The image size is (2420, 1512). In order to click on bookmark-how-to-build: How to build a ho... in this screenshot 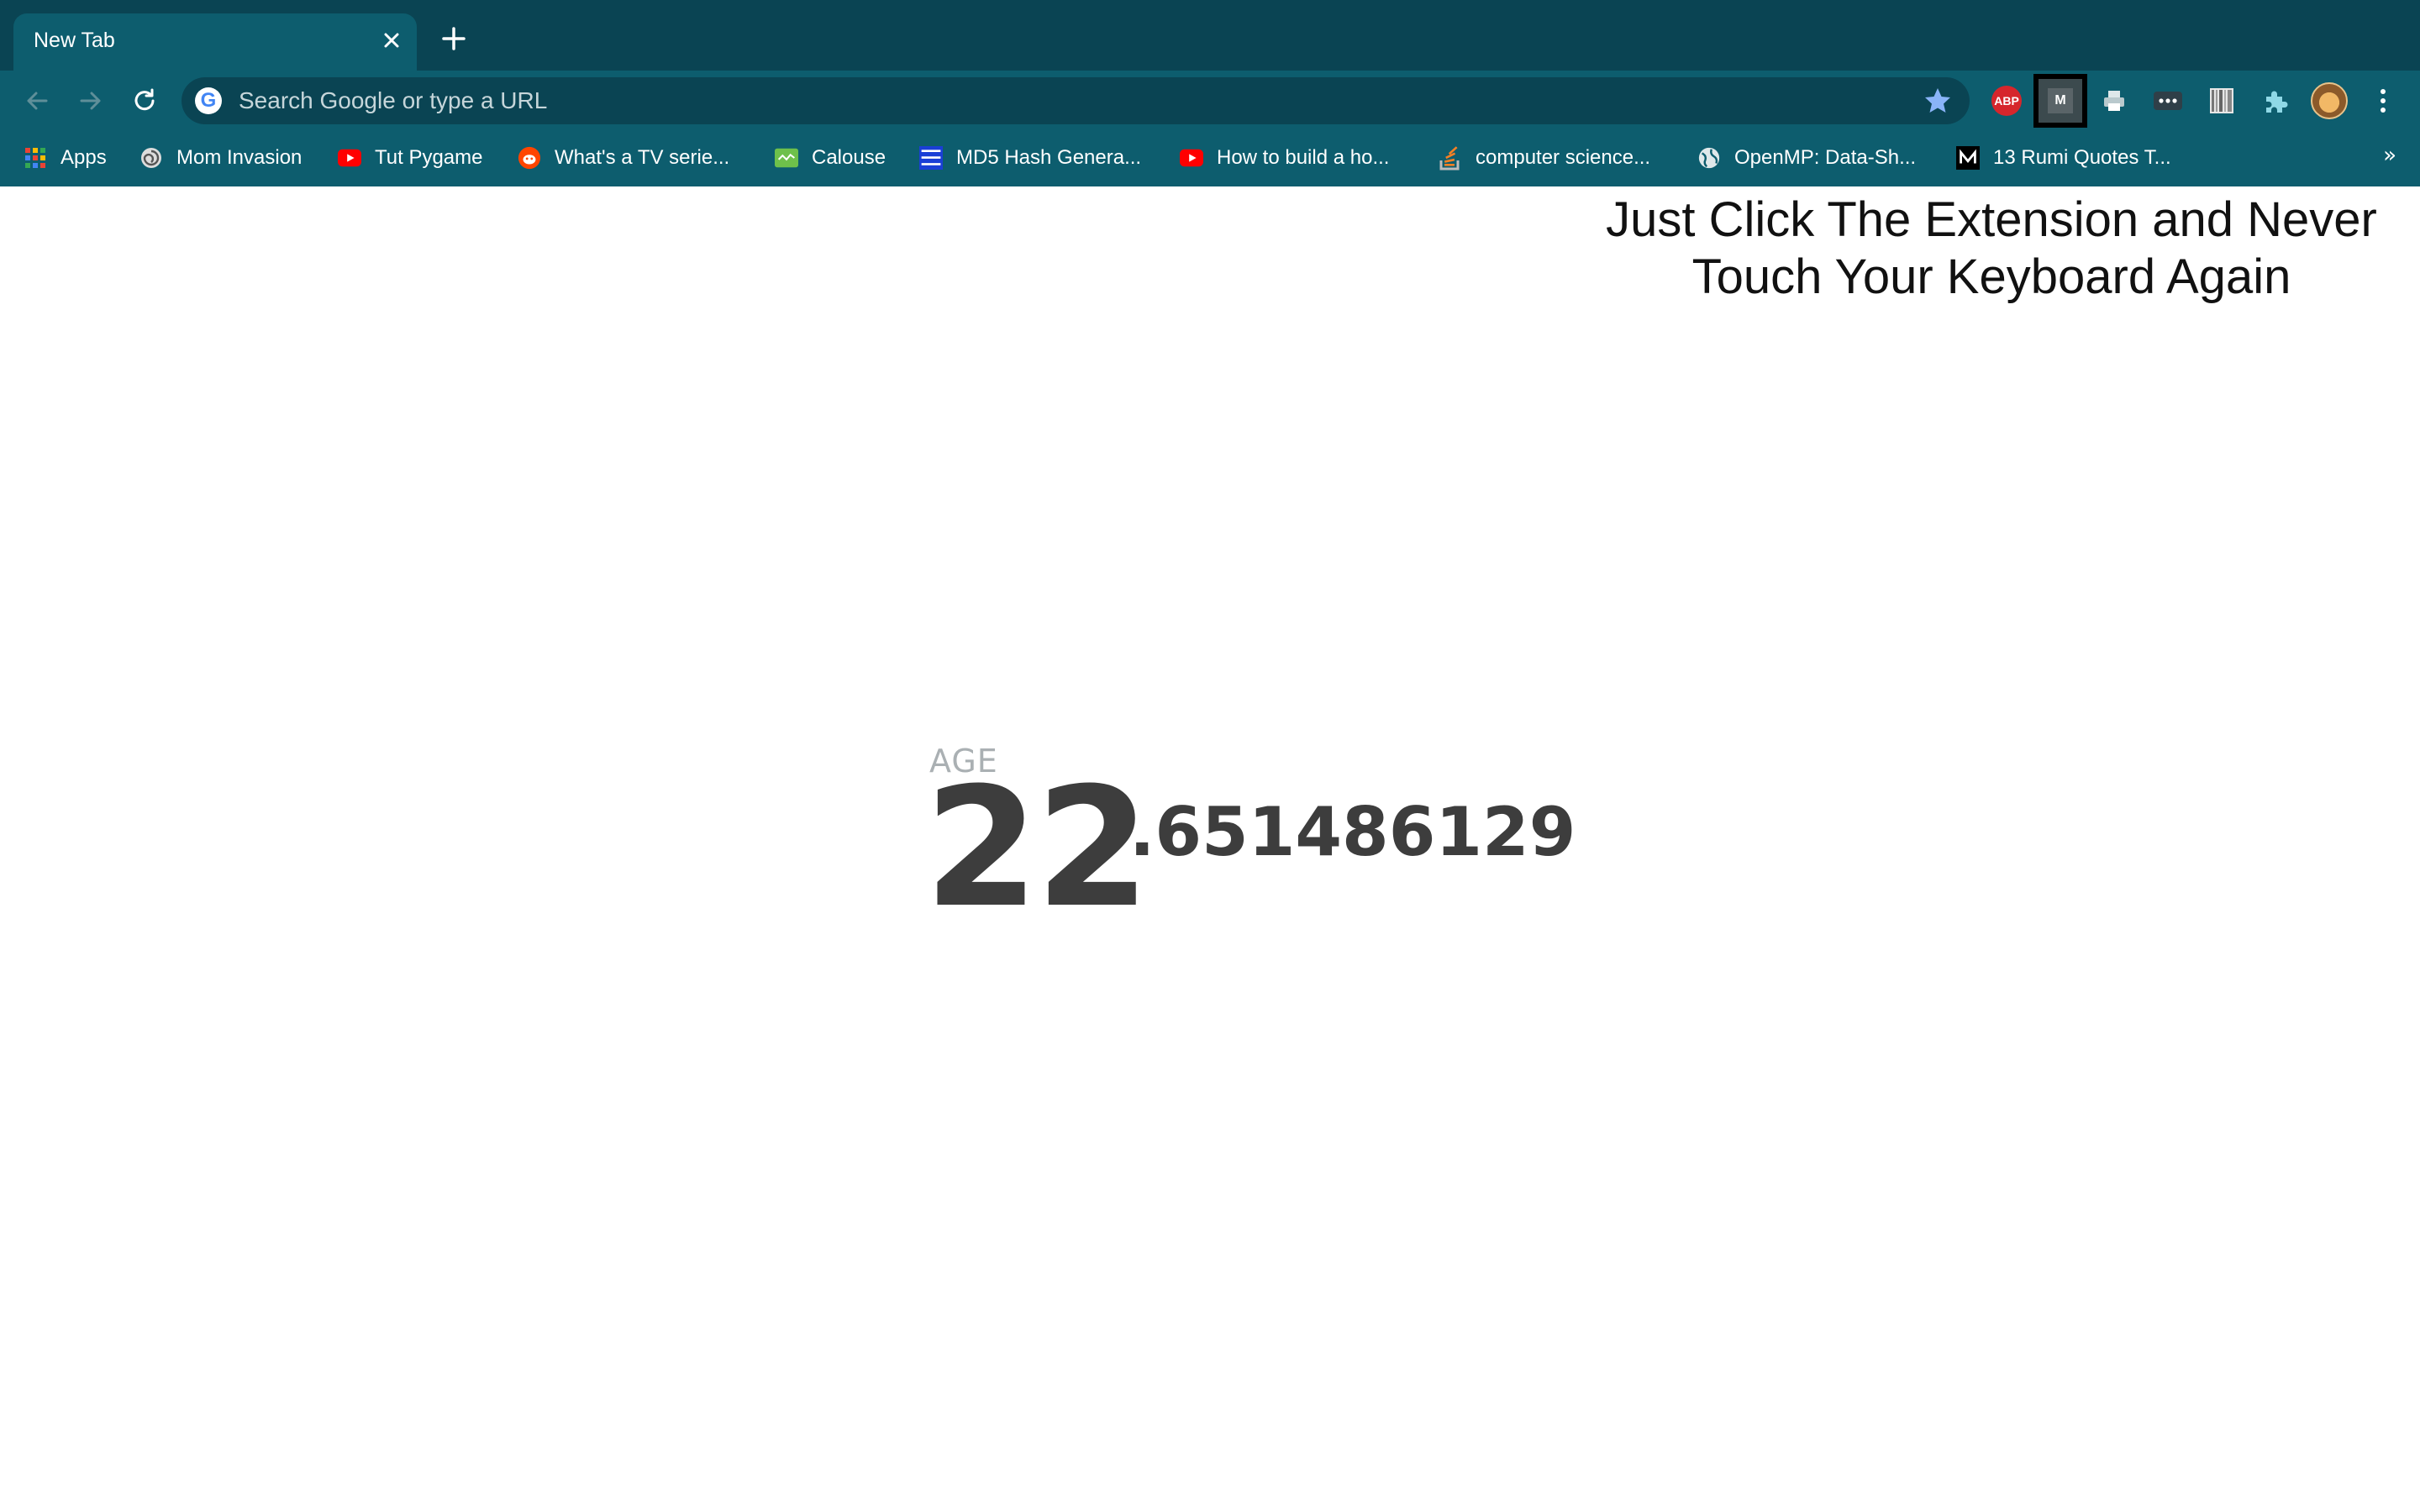, I will do `click(1285, 158)`.